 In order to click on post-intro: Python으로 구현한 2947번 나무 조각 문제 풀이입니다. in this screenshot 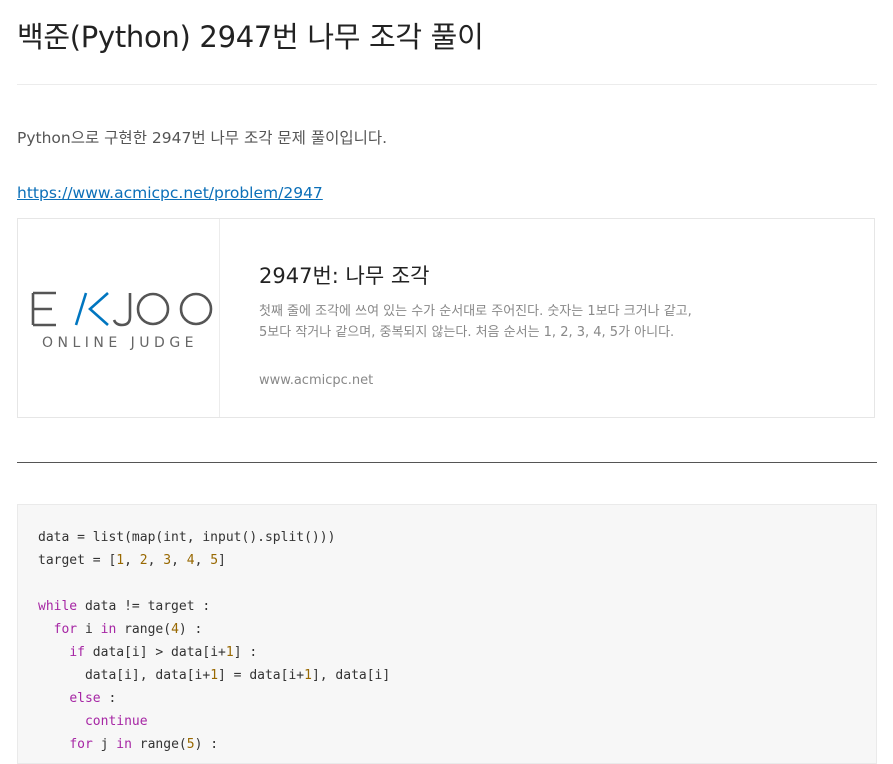, I will do `click(202, 138)`.